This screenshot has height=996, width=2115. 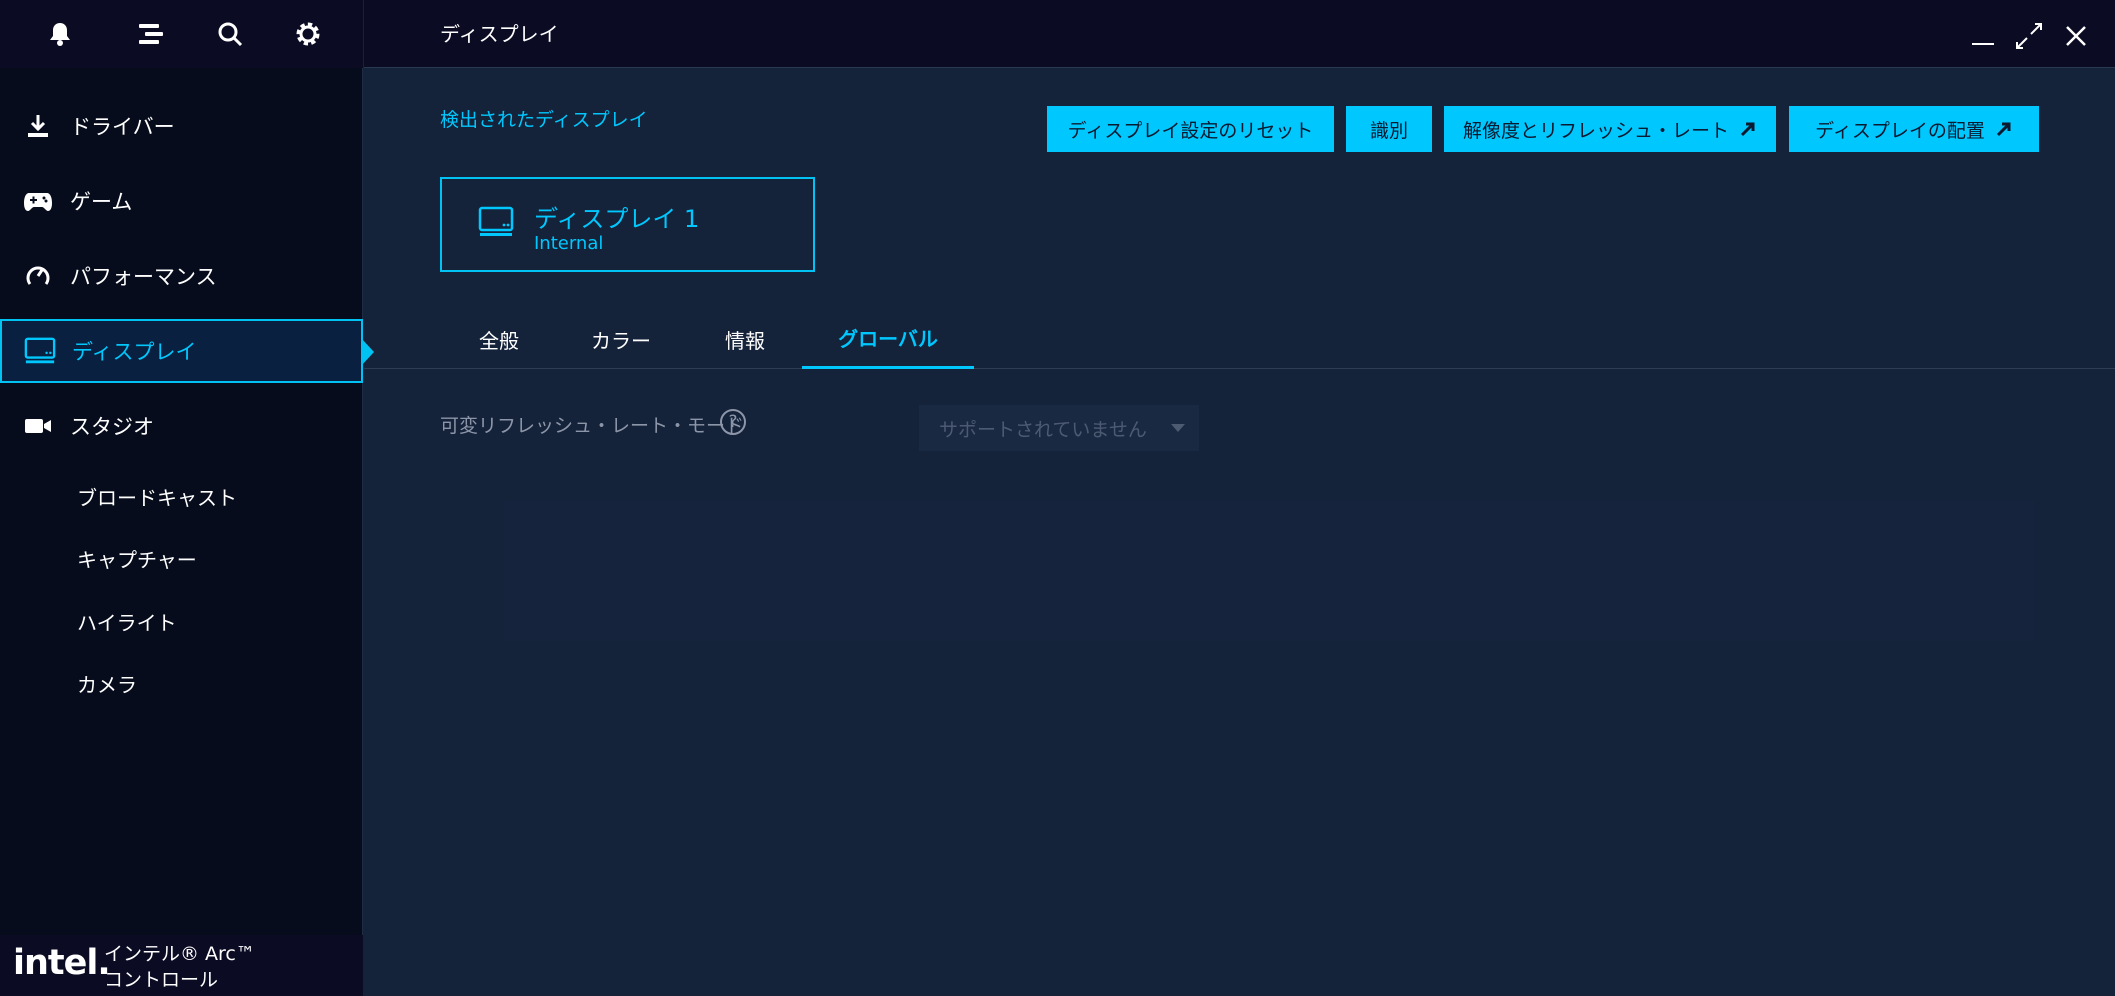 I want to click on download-icon, so click(x=38, y=126).